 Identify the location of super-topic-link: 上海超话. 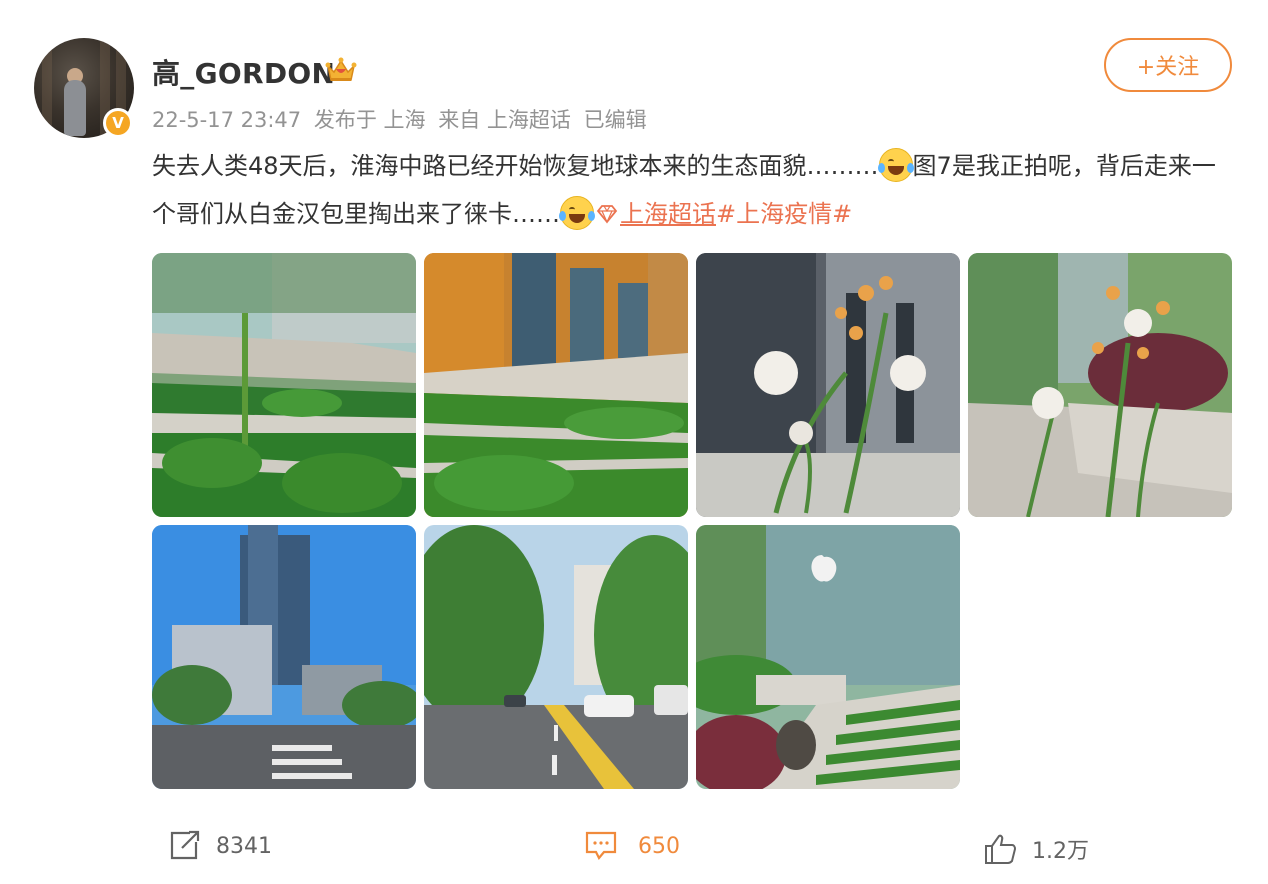
(668, 214).